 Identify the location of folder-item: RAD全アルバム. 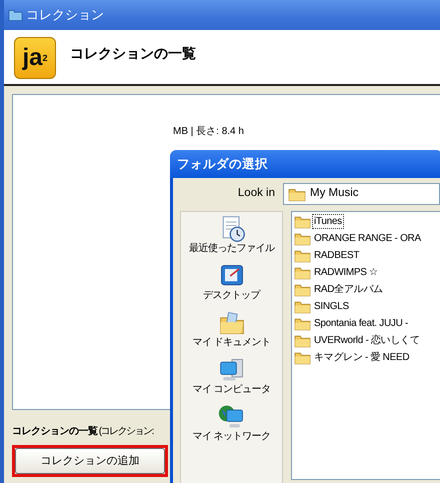
(348, 289).